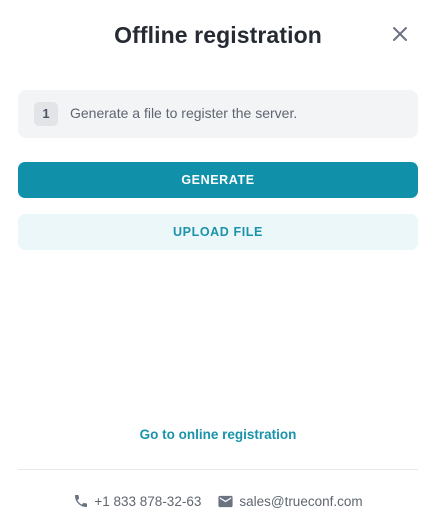  Describe the element at coordinates (301, 501) in the screenshot. I see `email-address: sales@trueconf.com` at that location.